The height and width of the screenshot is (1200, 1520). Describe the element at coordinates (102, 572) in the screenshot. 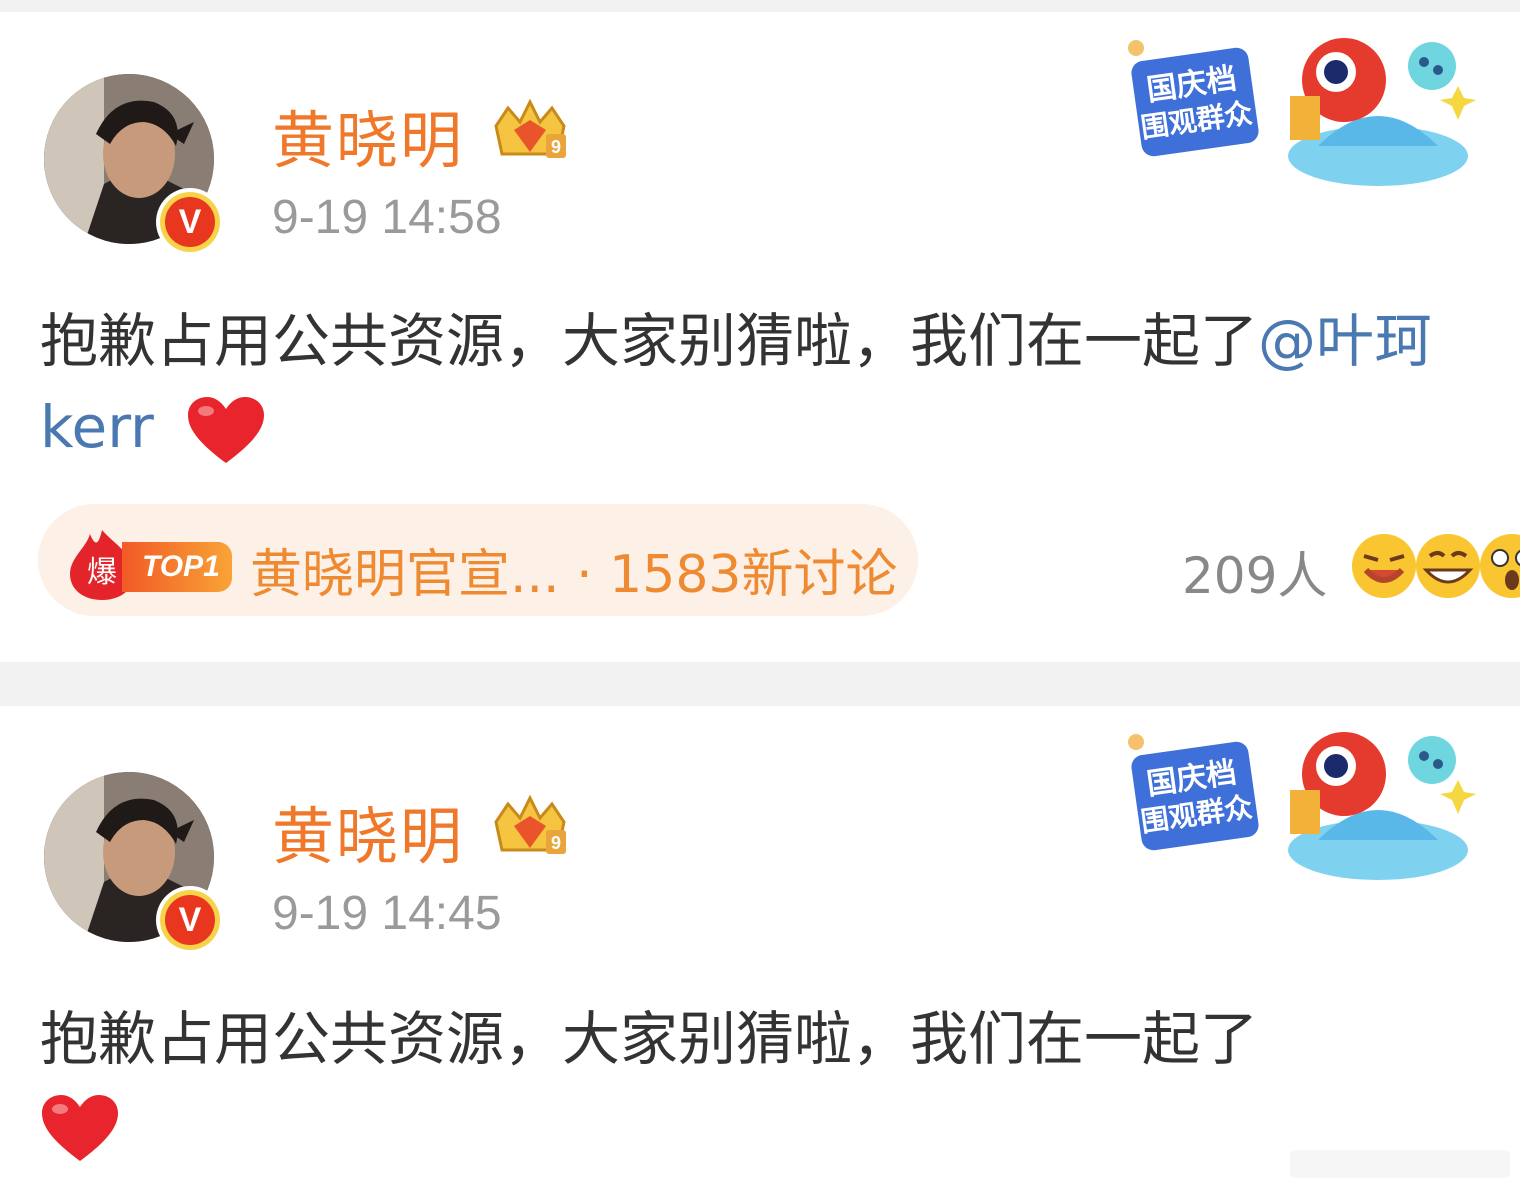

I see `hot-label: 爆` at that location.